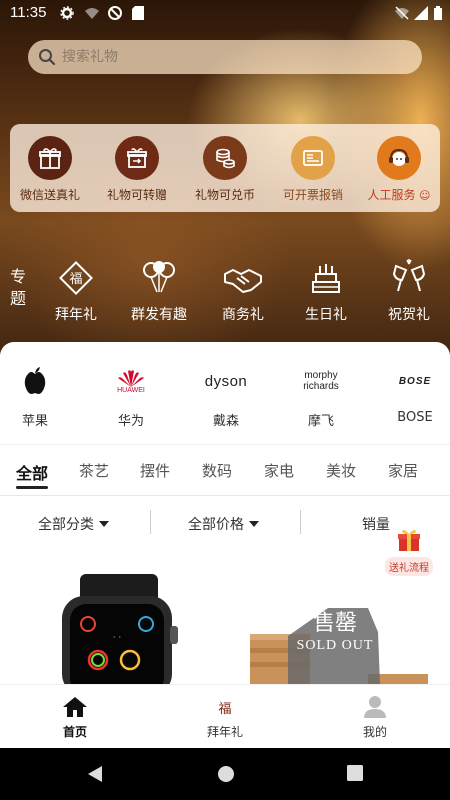  Describe the element at coordinates (355, 773) in the screenshot. I see `recents-icon` at that location.